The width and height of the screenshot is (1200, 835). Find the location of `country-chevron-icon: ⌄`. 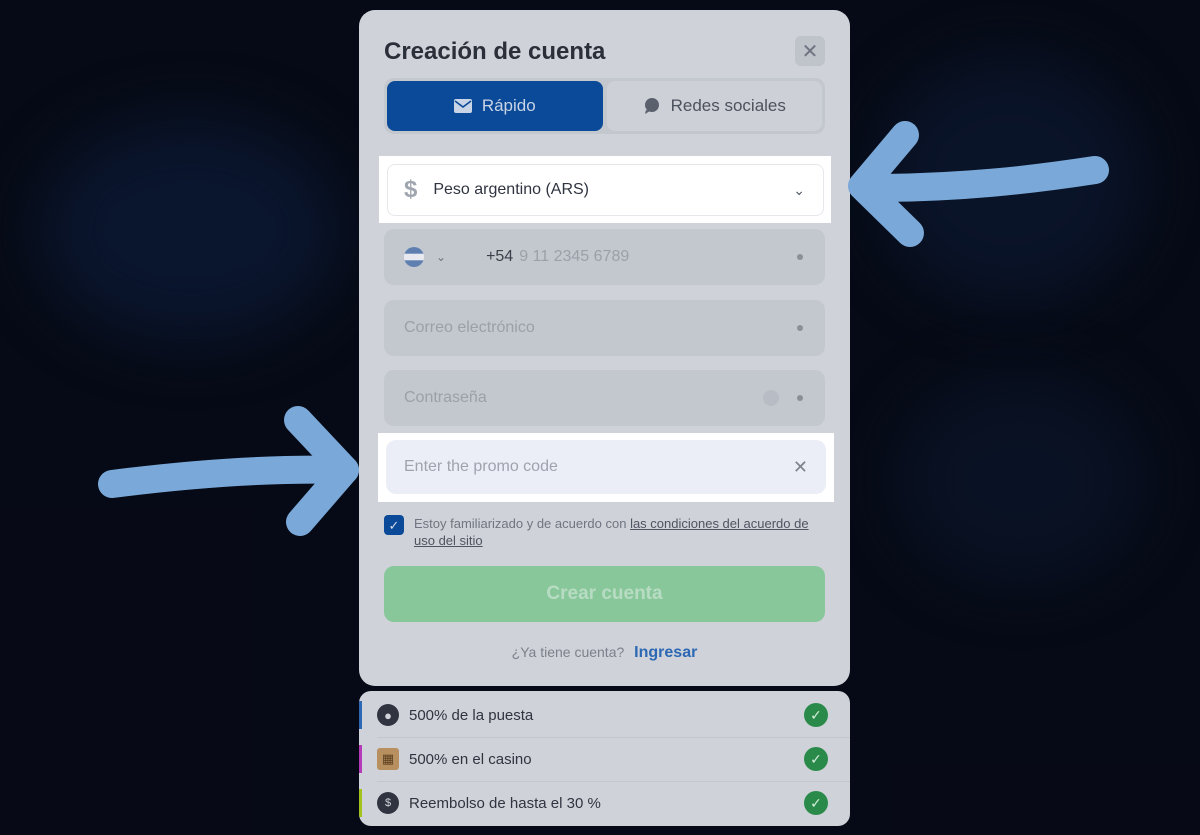

country-chevron-icon: ⌄ is located at coordinates (441, 257).